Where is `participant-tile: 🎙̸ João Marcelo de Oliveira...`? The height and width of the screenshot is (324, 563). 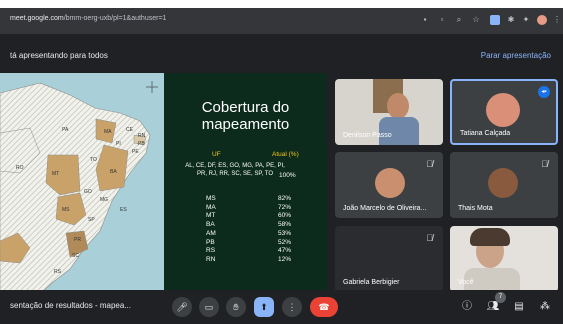
participant-tile: 🎙̸ João Marcelo de Oliveira... is located at coordinates (389, 185).